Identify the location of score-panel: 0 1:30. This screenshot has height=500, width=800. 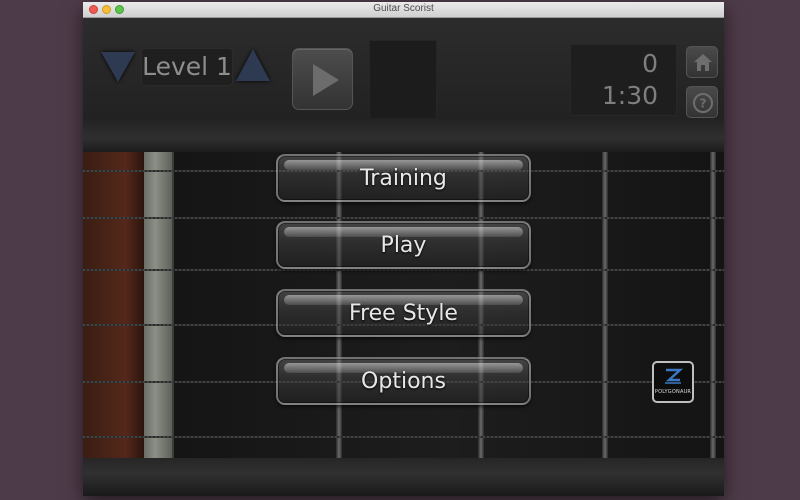
(623, 80).